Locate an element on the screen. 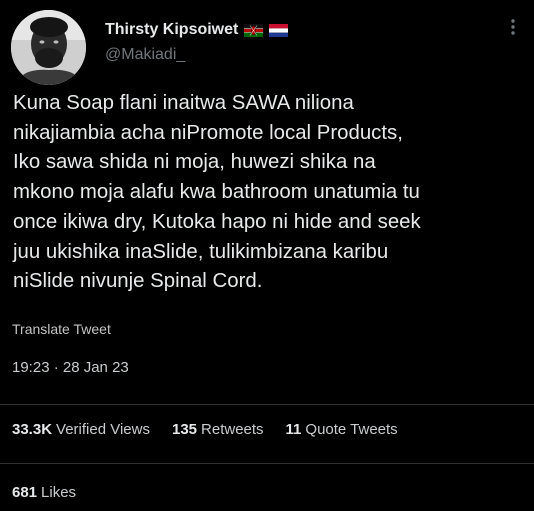  retweets-count: 135 is located at coordinates (184, 429).